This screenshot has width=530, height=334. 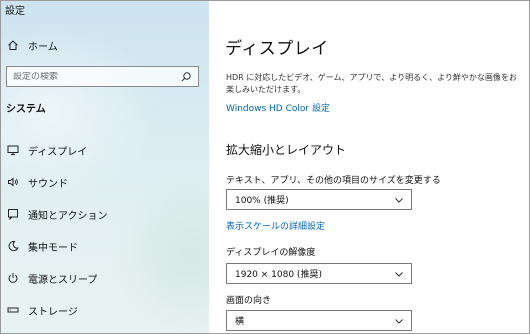 What do you see at coordinates (105, 182) in the screenshot?
I see `sidebar-item-sound: サウンド` at bounding box center [105, 182].